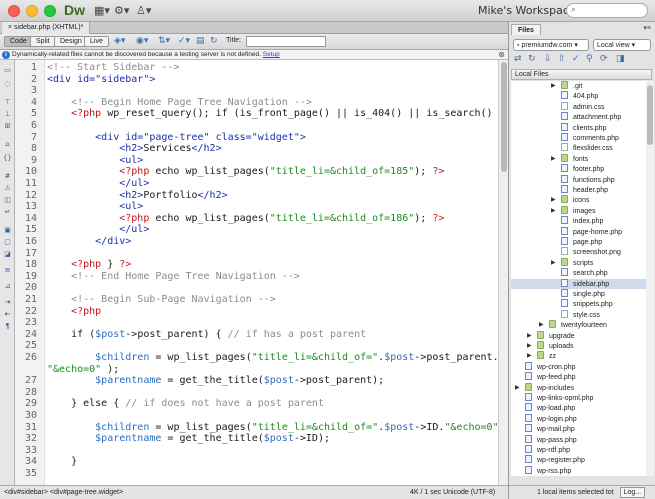 The height and width of the screenshot is (499, 655). I want to click on split-view-button: Split, so click(43, 41).